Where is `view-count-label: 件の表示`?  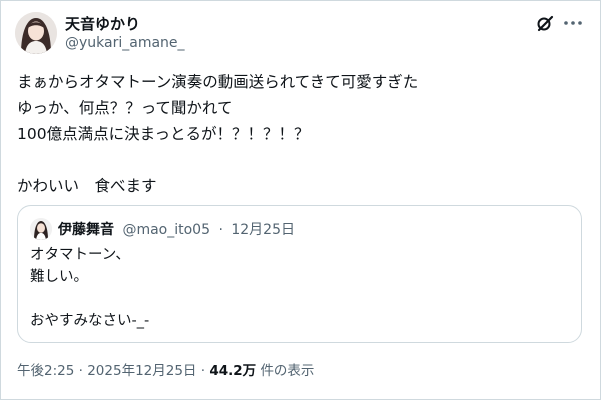 view-count-label: 件の表示 is located at coordinates (287, 371).